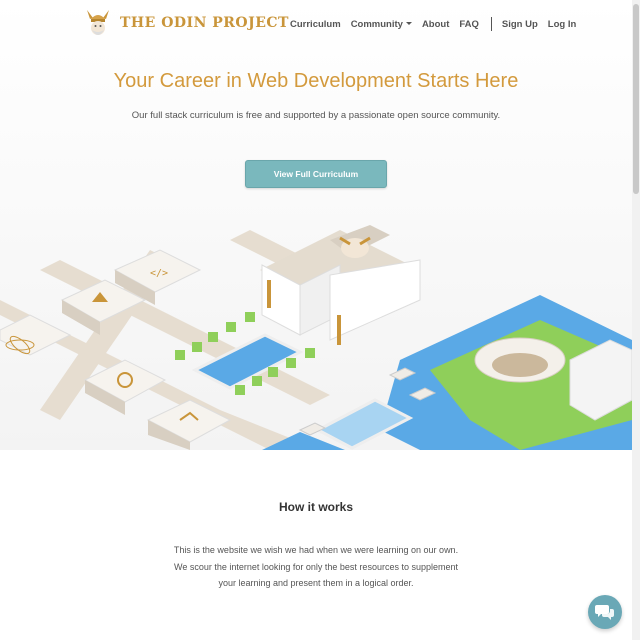 The image size is (640, 640). What do you see at coordinates (636, 320) in the screenshot?
I see `page-scrollbar` at bounding box center [636, 320].